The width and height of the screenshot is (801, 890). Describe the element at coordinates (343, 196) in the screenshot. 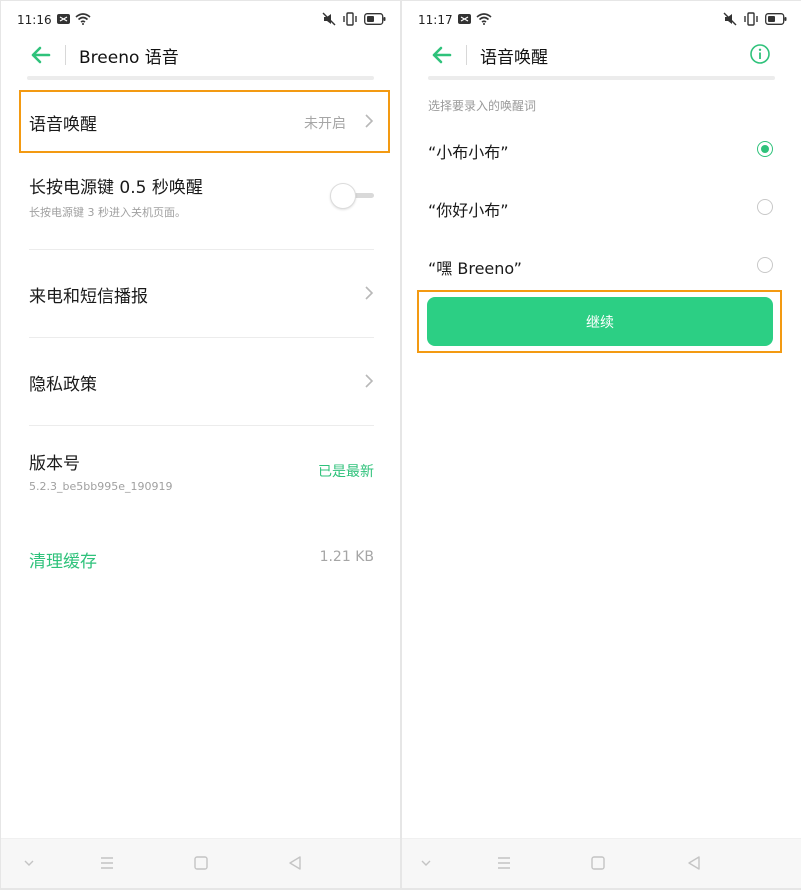

I see `toggle-knob` at that location.